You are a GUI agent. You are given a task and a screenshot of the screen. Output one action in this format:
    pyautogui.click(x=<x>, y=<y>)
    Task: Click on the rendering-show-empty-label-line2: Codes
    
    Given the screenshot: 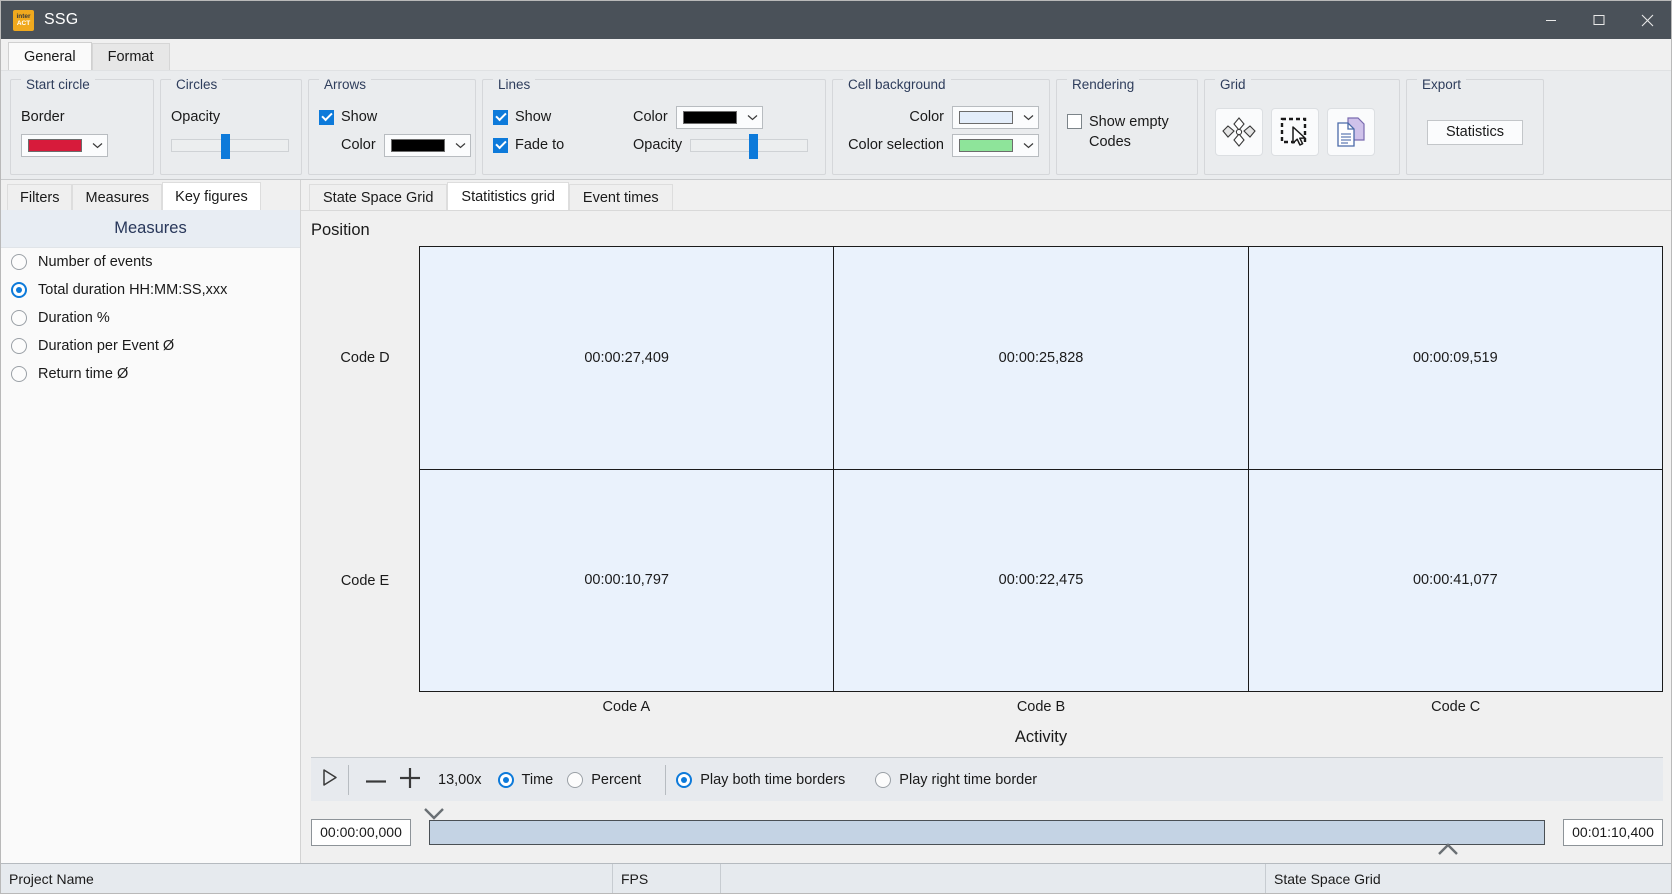 What is the action you would take?
    pyautogui.click(x=1110, y=142)
    